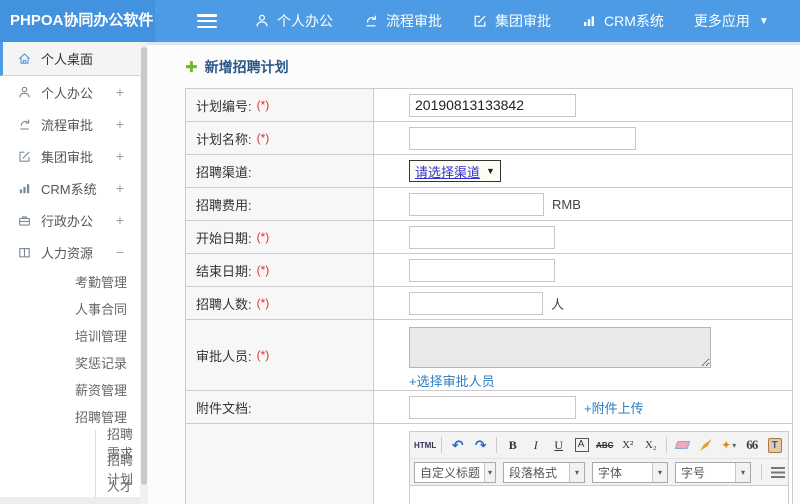 The image size is (800, 504). Describe the element at coordinates (117, 462) in the screenshot. I see `recruitment-submenu: 招聘需求 招聘计划 人才库` at that location.